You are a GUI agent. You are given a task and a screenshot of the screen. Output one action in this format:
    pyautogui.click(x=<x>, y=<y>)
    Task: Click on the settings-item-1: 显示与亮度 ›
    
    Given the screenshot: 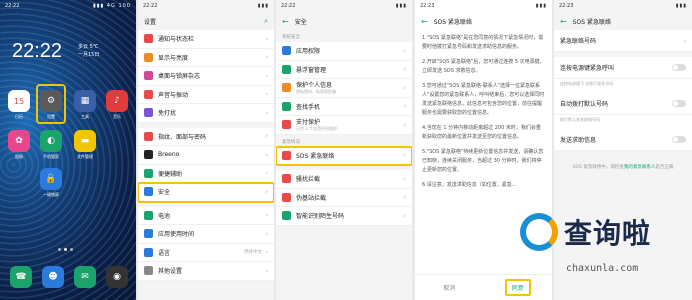 What is the action you would take?
    pyautogui.click(x=206, y=57)
    